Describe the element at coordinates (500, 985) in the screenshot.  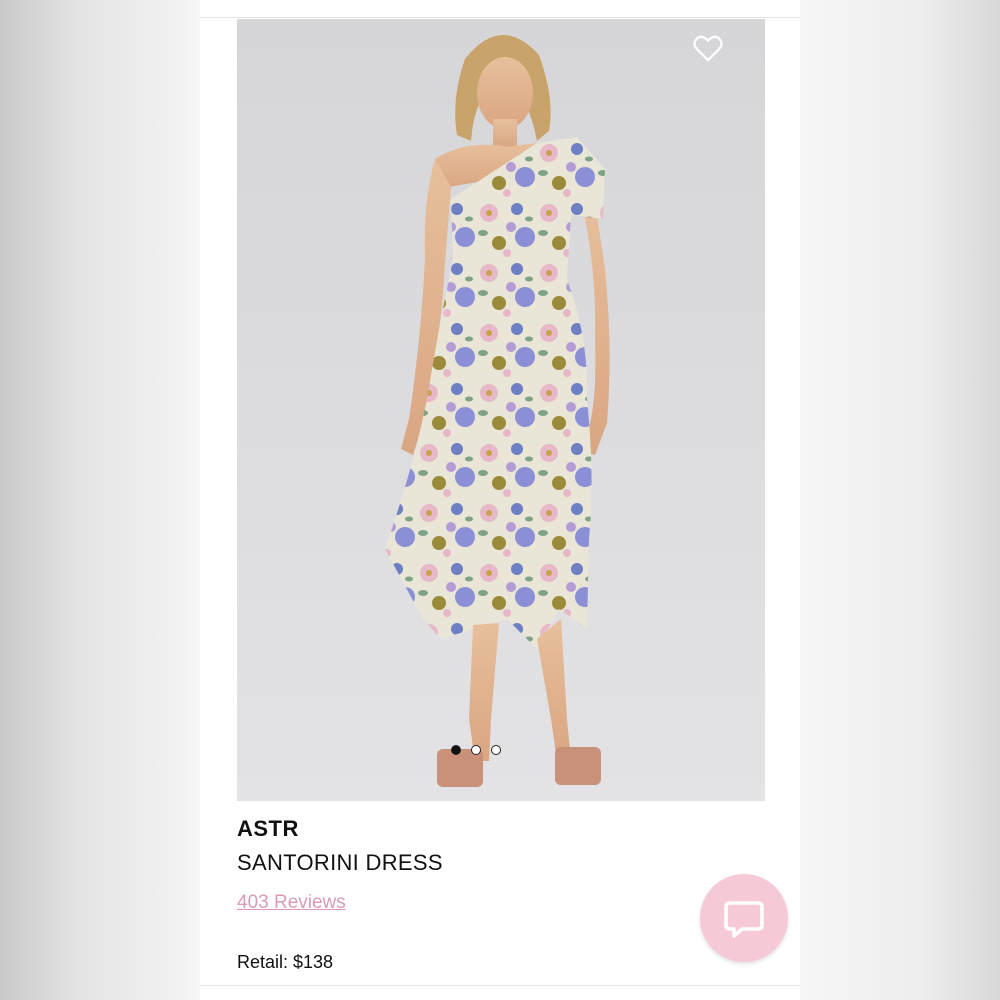
I see `bottom-divider` at that location.